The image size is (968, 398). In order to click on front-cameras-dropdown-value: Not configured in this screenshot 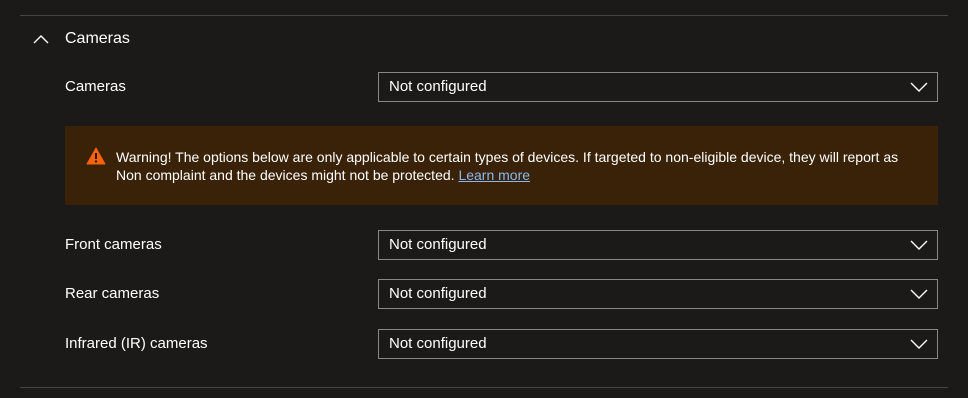, I will do `click(438, 244)`.